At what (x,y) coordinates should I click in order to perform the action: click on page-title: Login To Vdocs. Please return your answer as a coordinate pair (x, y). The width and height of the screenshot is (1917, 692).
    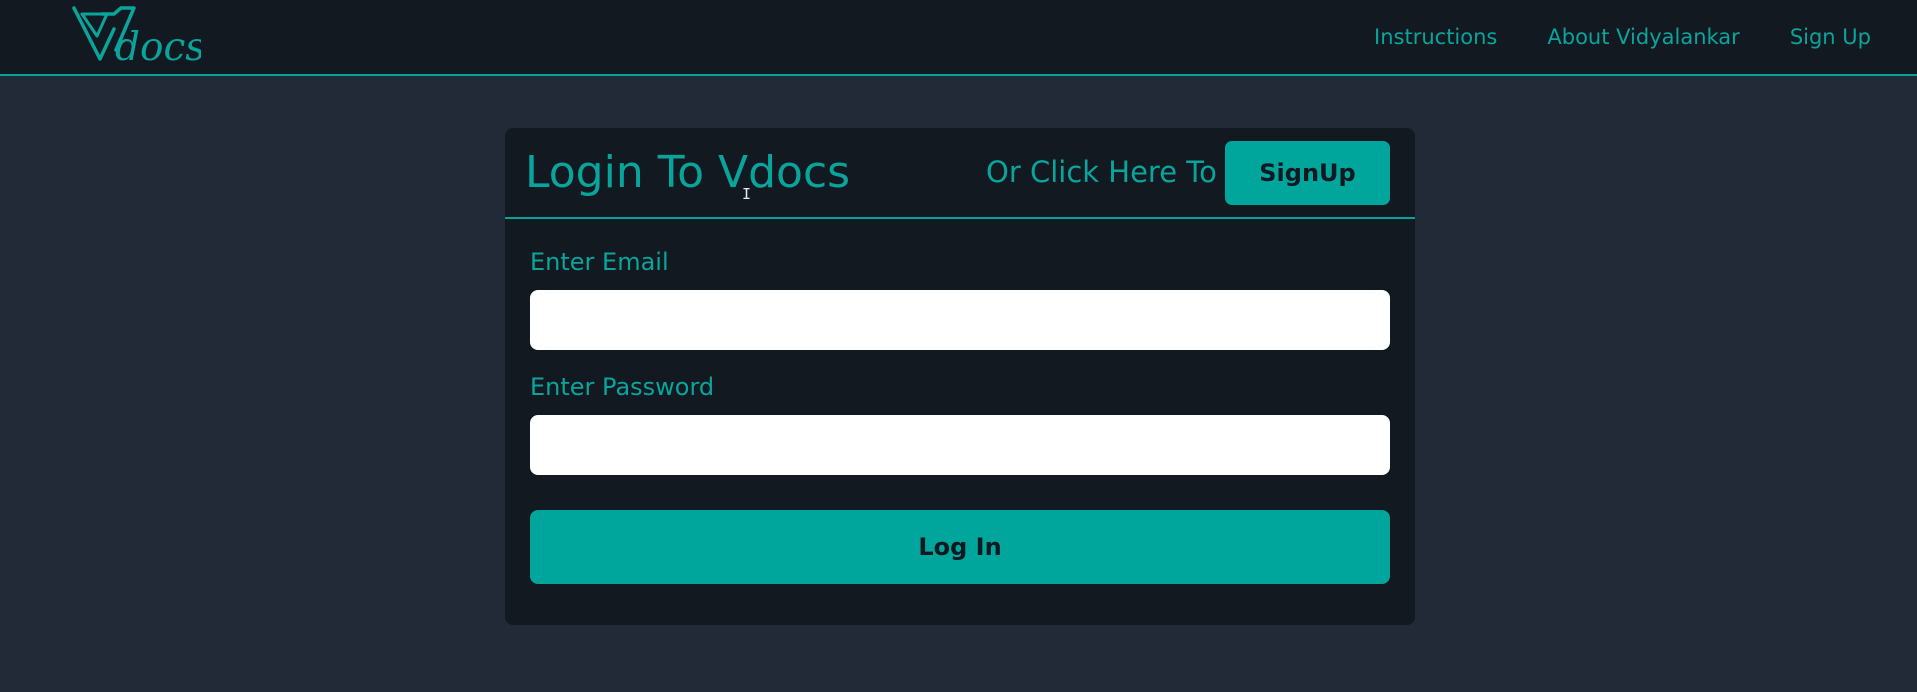
    Looking at the image, I should click on (688, 172).